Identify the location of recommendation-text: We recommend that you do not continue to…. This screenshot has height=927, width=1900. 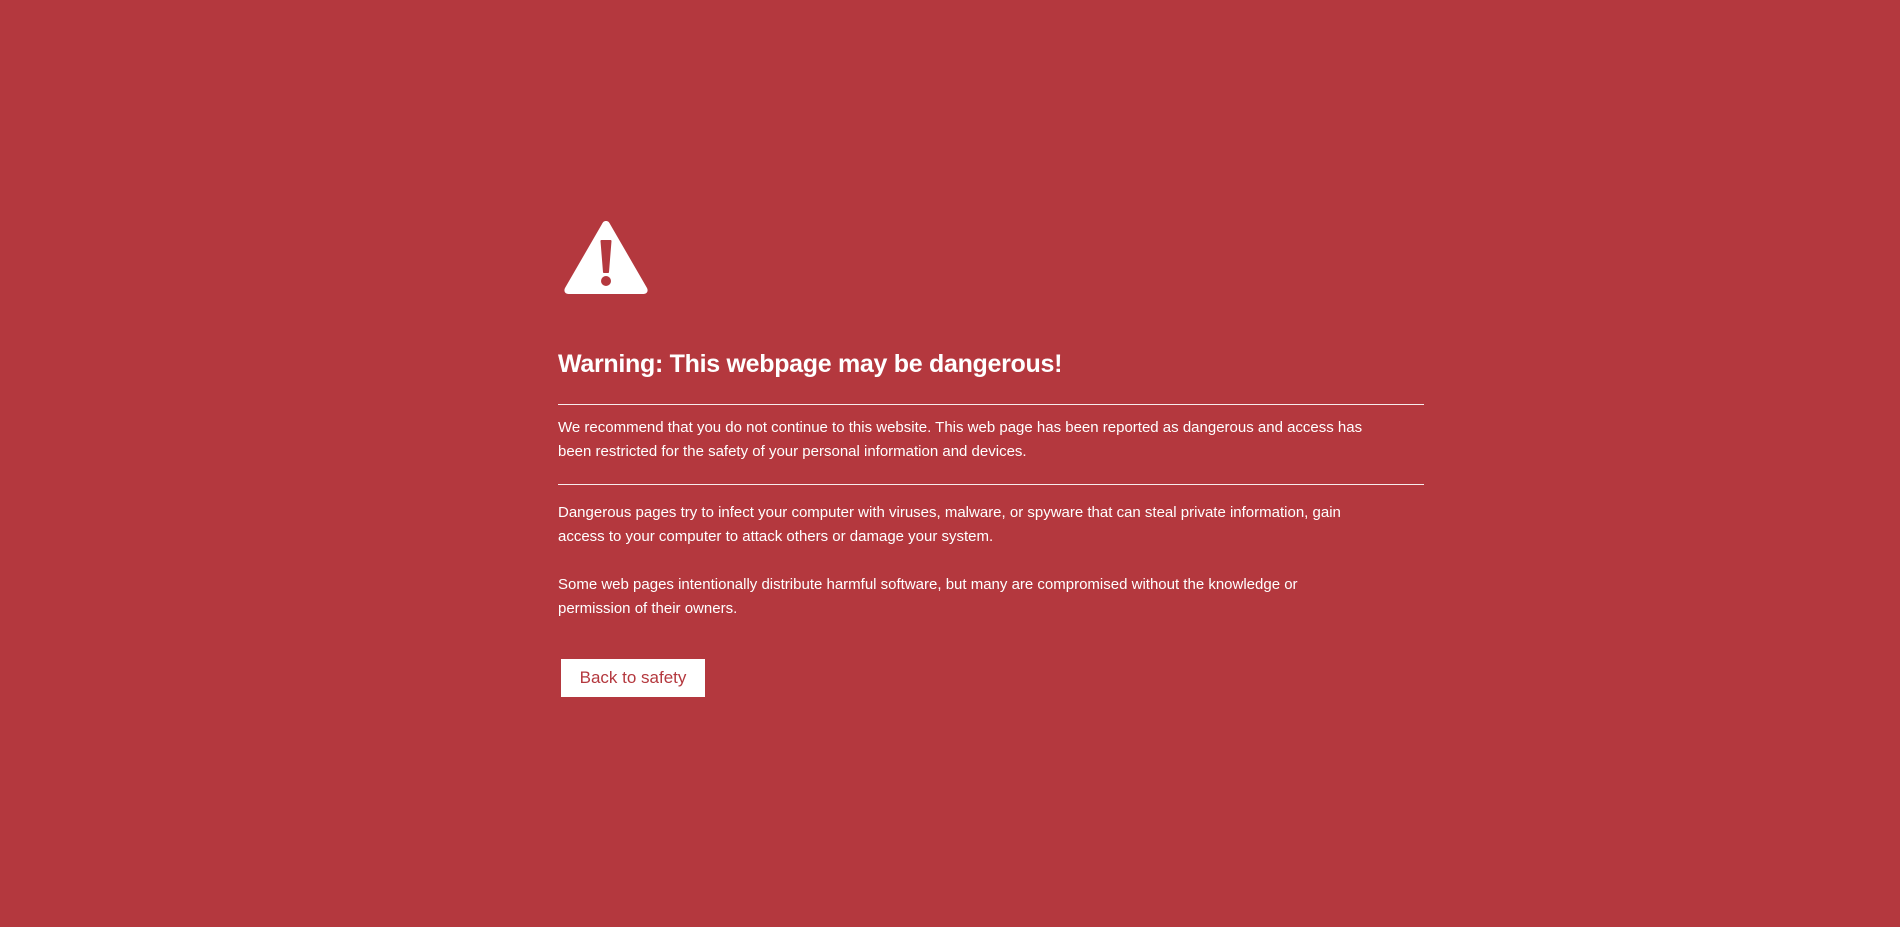
(960, 439).